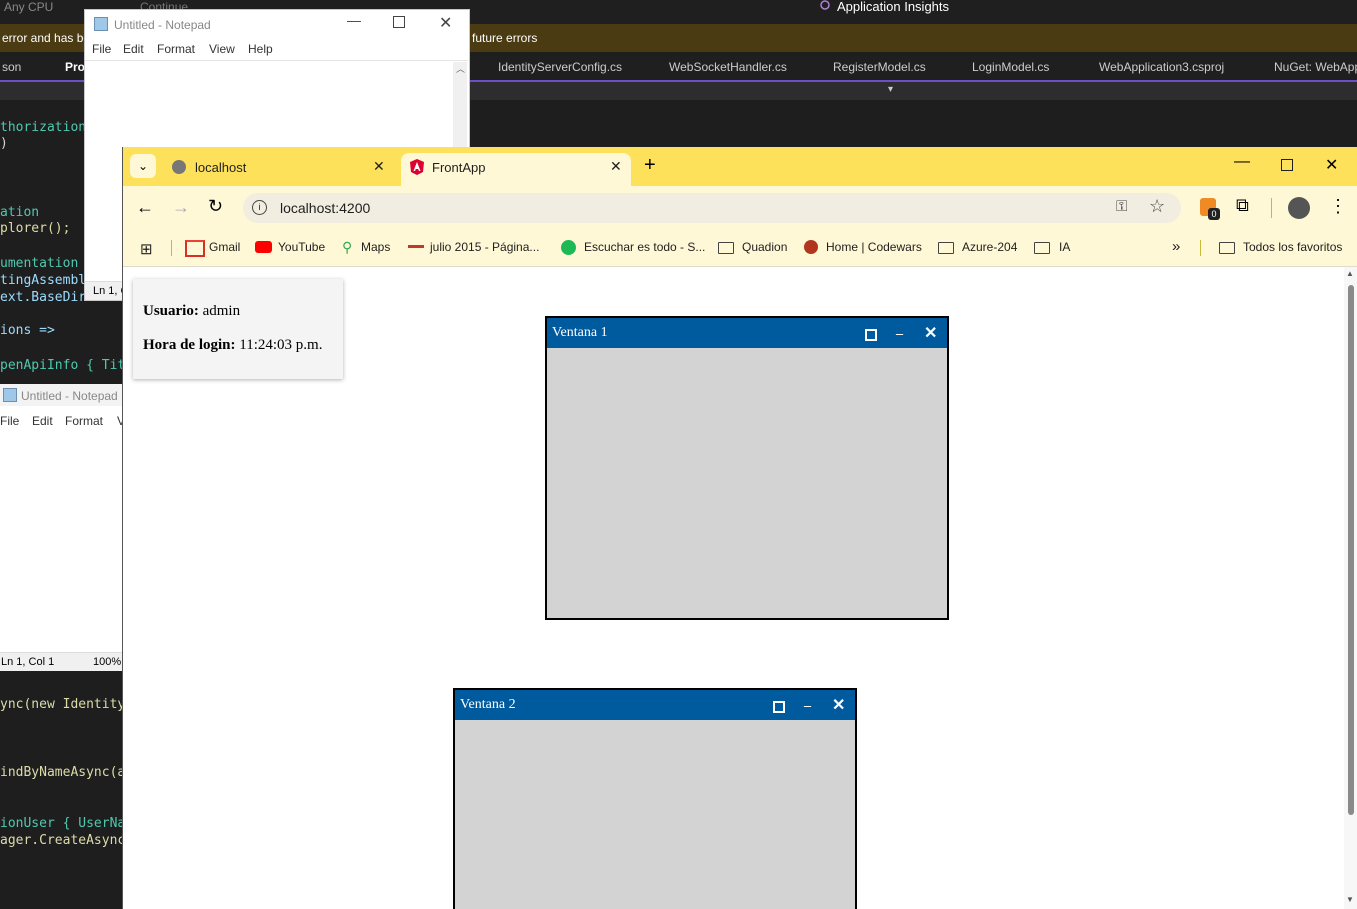 This screenshot has height=909, width=1357. I want to click on chevron-up-icon: ︿, so click(460, 68).